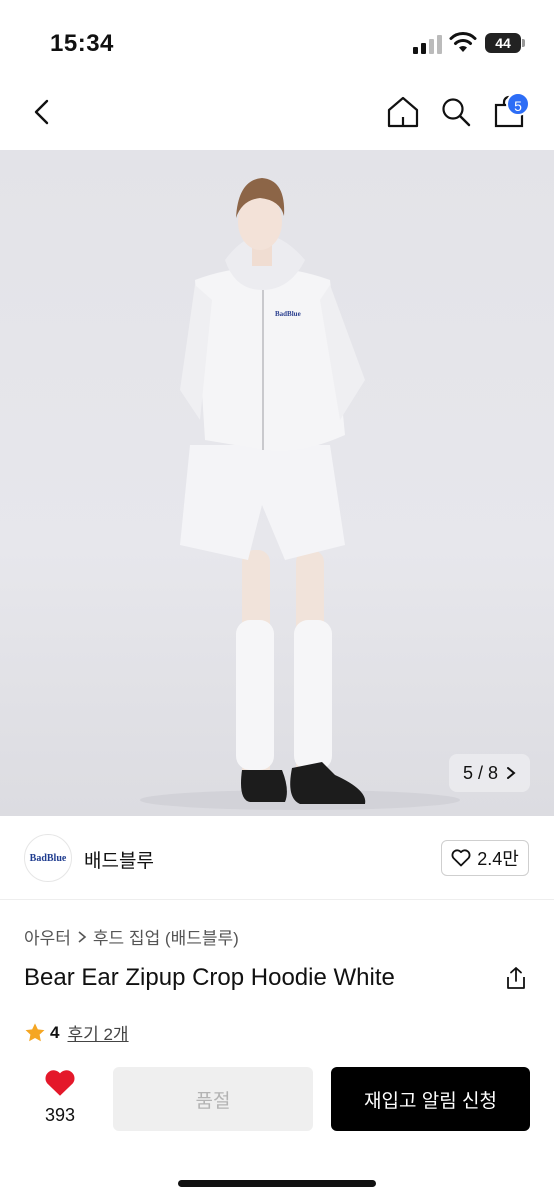 The width and height of the screenshot is (554, 1200). What do you see at coordinates (523, 43) in the screenshot?
I see `battery-cap` at bounding box center [523, 43].